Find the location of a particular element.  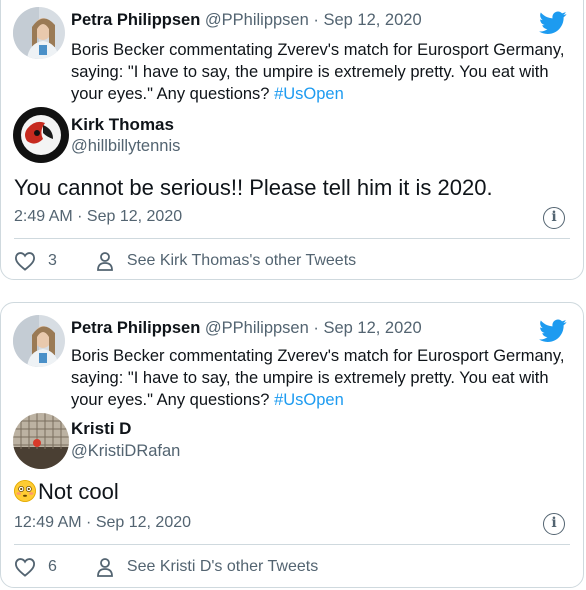

reply-tweet-text: Not cool is located at coordinates (66, 492).